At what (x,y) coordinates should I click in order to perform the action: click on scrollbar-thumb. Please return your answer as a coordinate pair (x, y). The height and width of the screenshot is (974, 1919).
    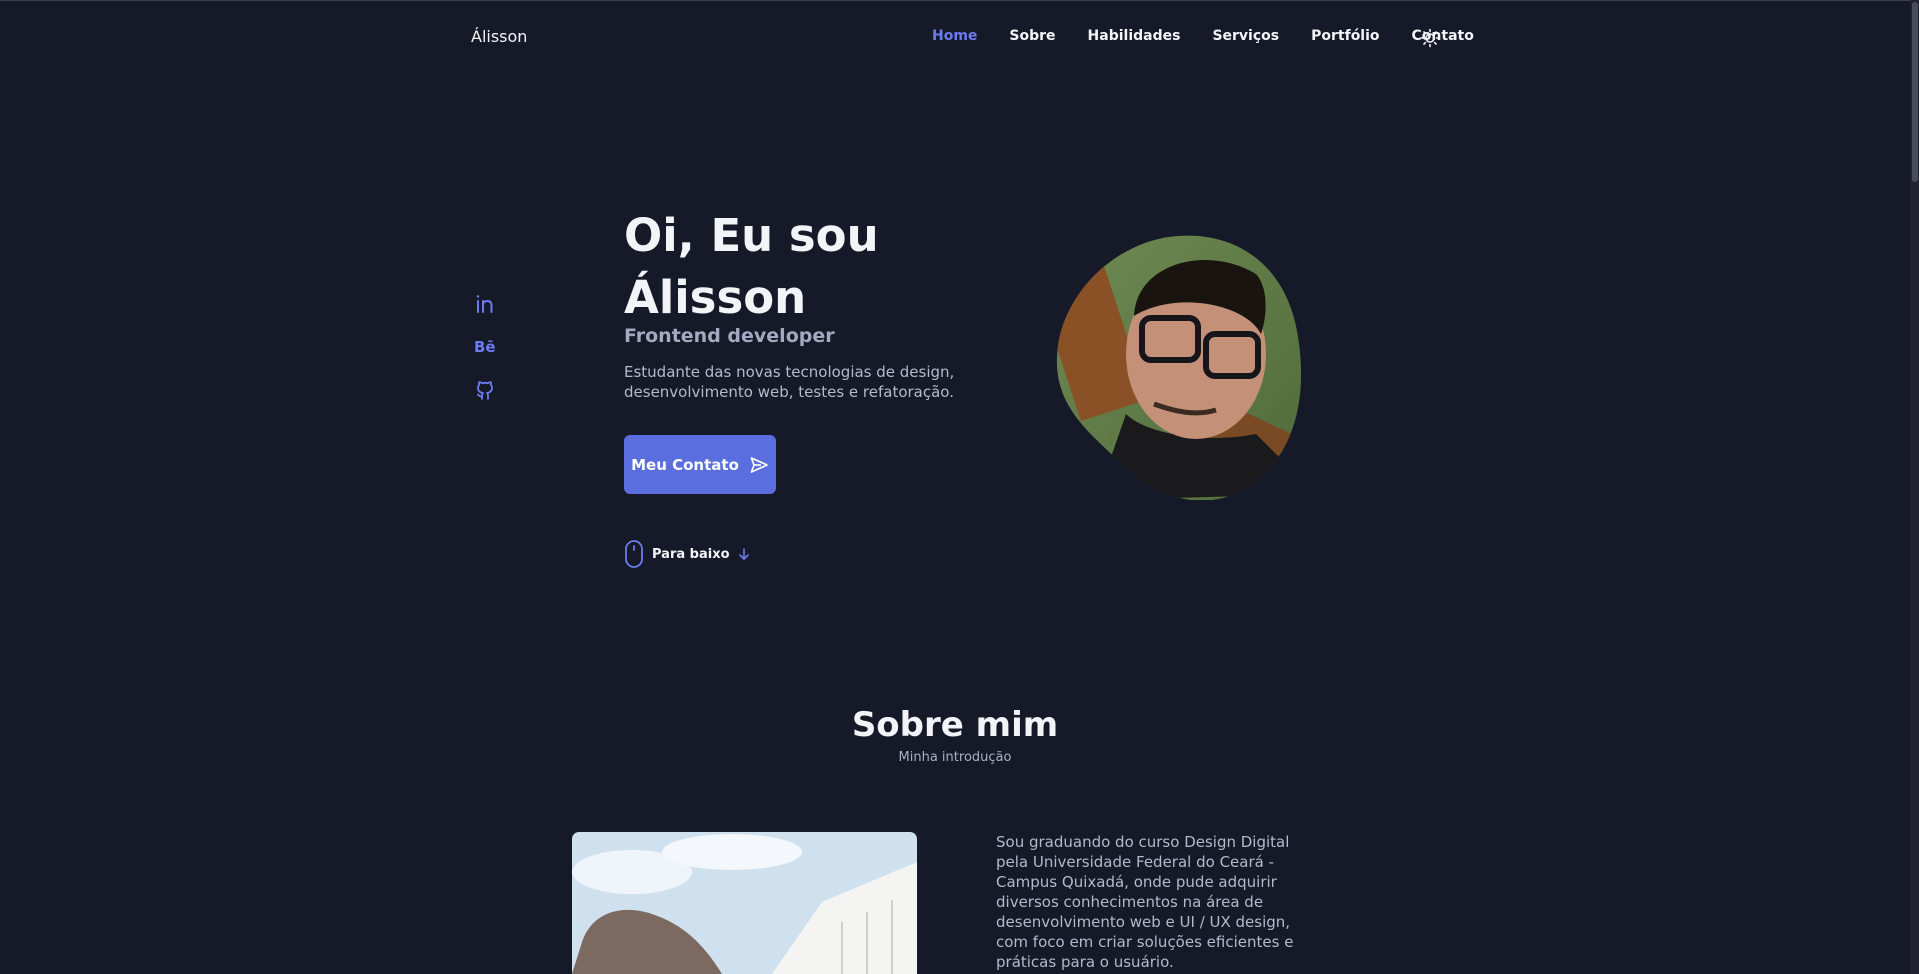
    Looking at the image, I should click on (1915, 92).